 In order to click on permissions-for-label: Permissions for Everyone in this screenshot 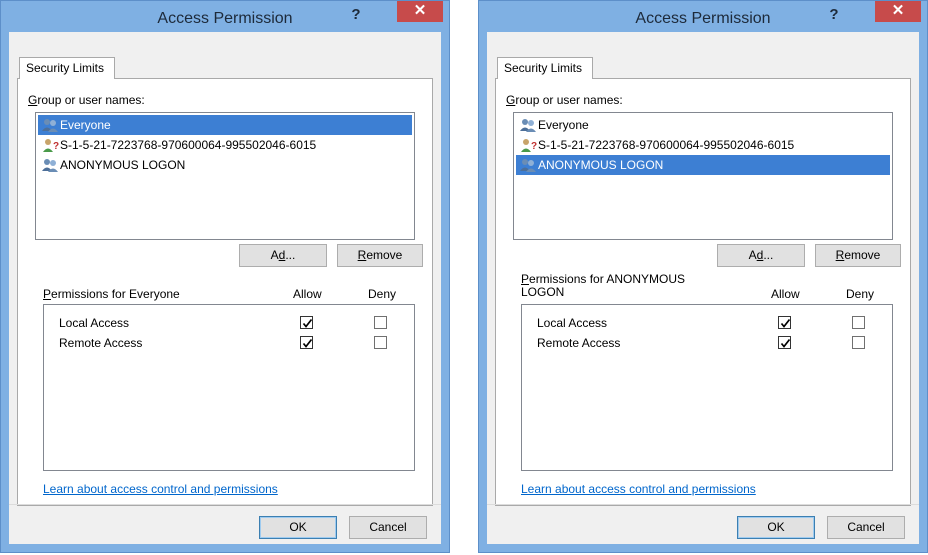, I will do `click(111, 294)`.